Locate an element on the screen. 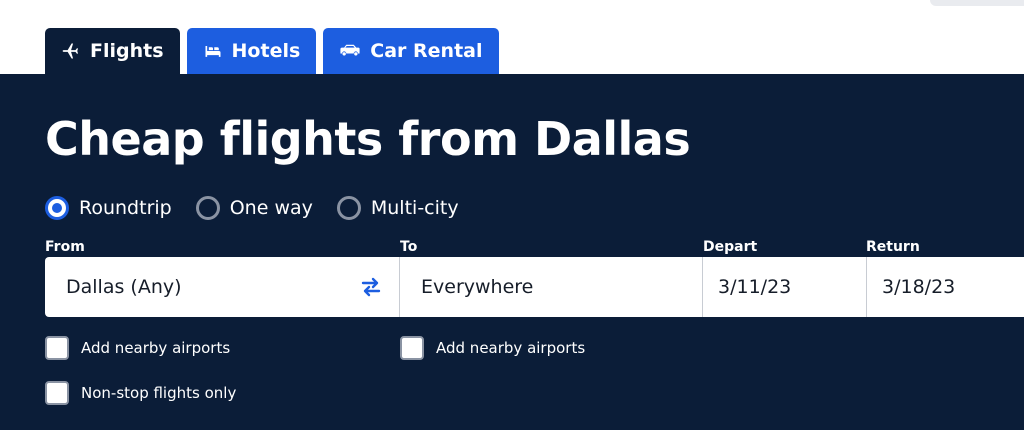  from-nearby-airports-checkbox is located at coordinates (57, 348).